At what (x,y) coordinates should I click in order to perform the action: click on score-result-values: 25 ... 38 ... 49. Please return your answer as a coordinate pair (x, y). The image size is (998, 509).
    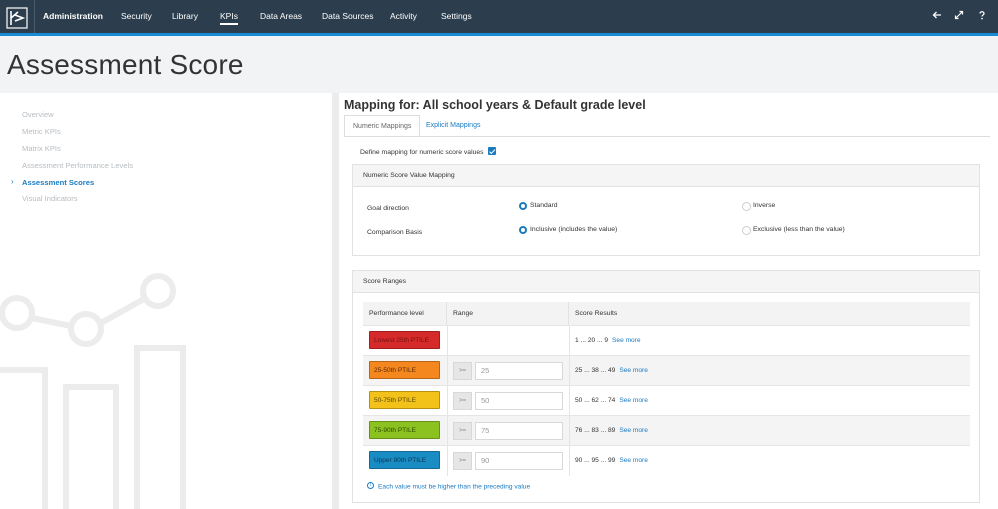
    Looking at the image, I should click on (595, 370).